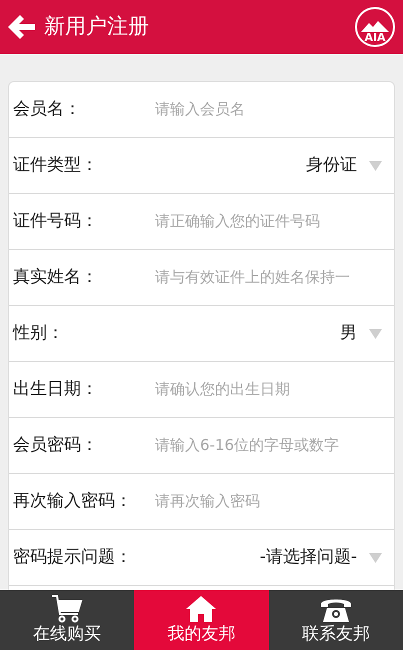  I want to click on field-label: 会员密码：, so click(56, 445).